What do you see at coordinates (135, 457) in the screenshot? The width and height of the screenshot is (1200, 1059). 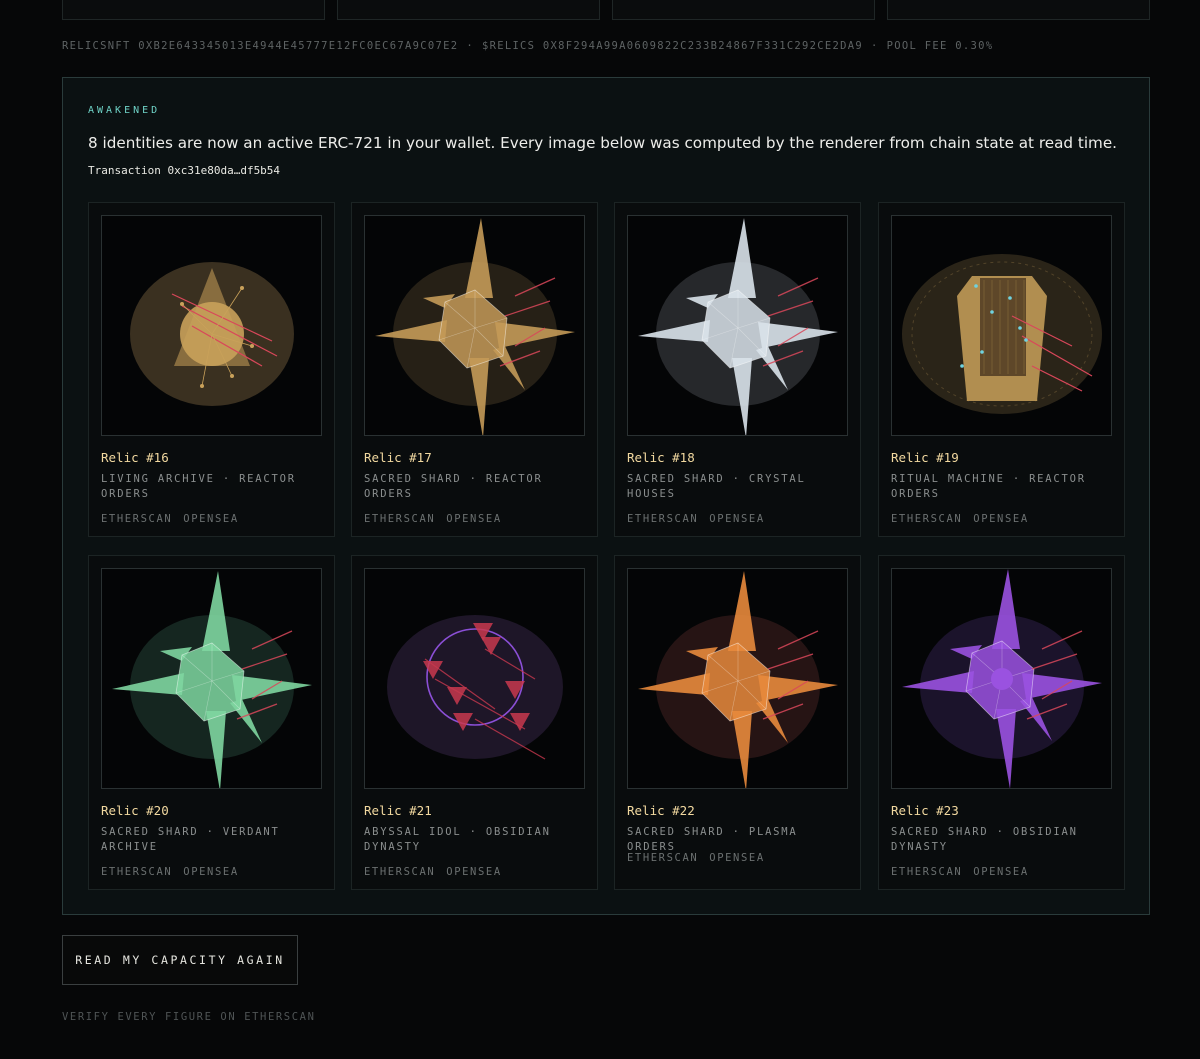 I see `relic-name: Relic #16` at bounding box center [135, 457].